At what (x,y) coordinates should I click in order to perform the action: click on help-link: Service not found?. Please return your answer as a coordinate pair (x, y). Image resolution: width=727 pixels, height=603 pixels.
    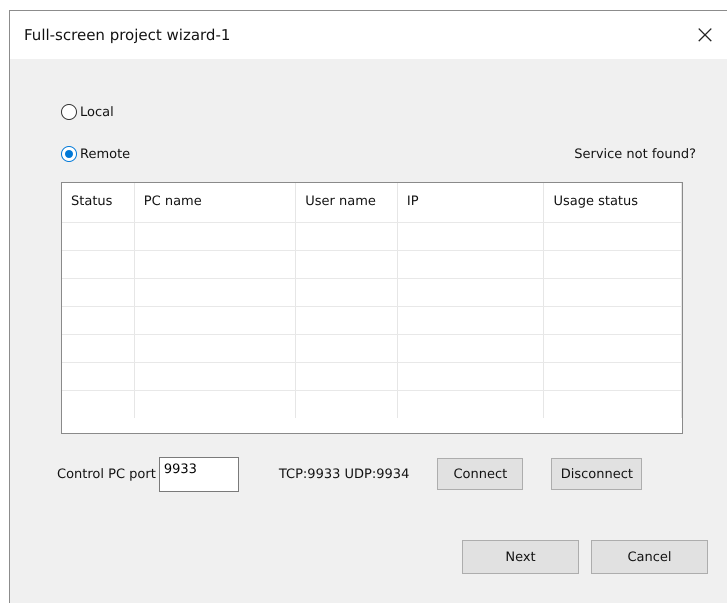
    Looking at the image, I should click on (635, 154).